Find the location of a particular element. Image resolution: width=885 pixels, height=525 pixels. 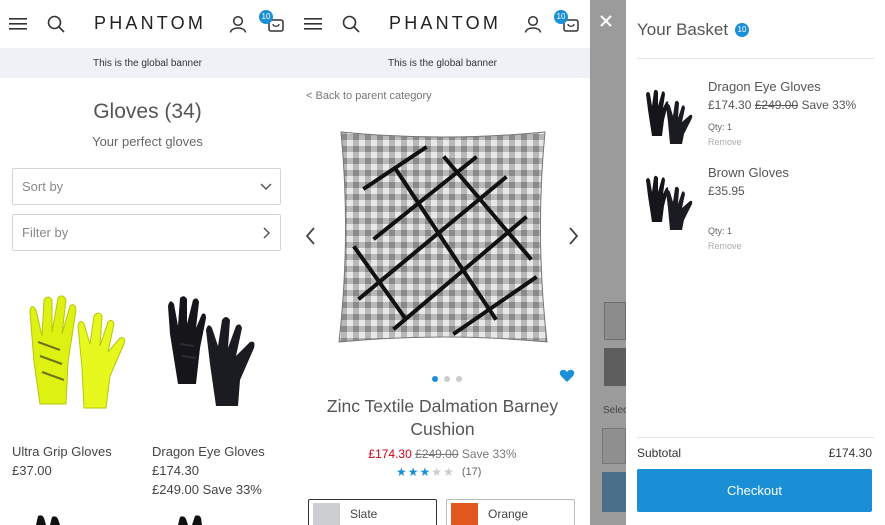

rating: ★ ★ ★ ★ ★ (17) is located at coordinates (438, 472).